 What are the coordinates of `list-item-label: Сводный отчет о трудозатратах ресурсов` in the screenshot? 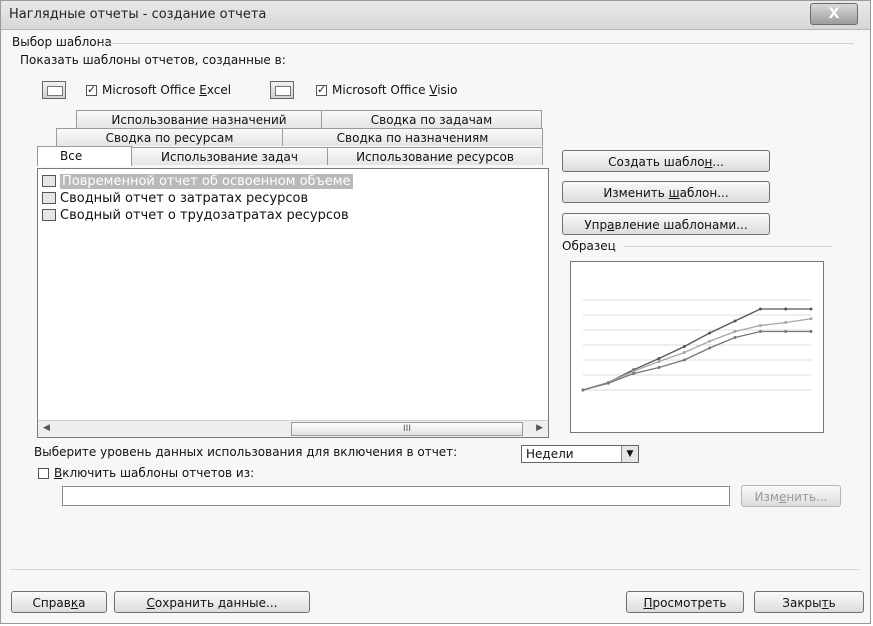 It's located at (204, 215).